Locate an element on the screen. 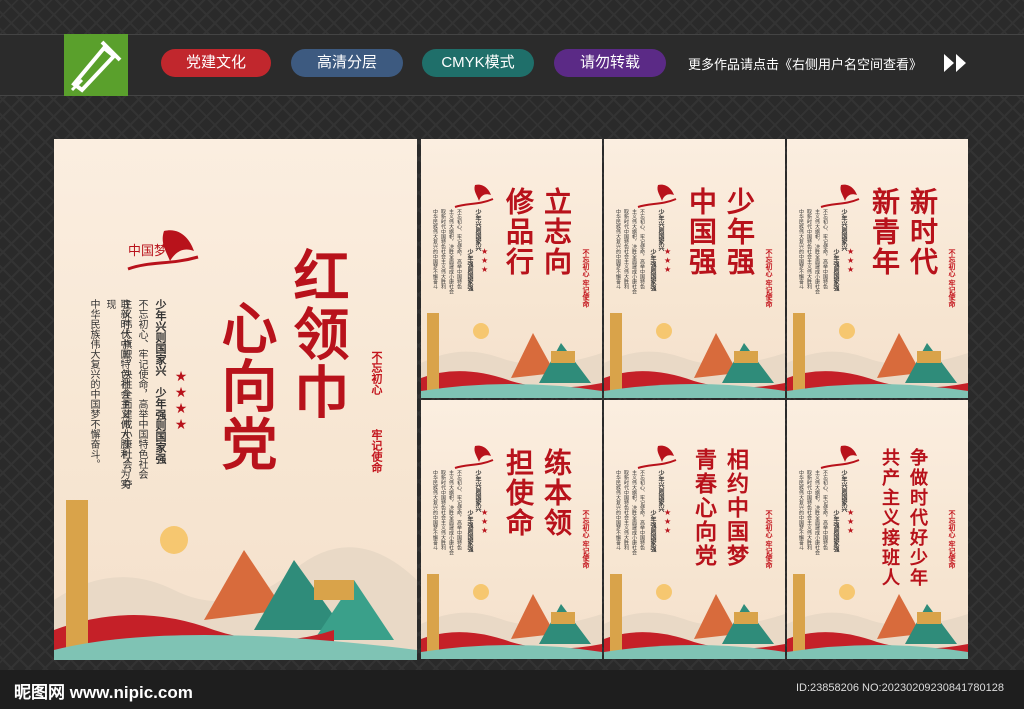 The image size is (1024, 709). panel-title-line: 立志向 is located at coordinates (556, 232).